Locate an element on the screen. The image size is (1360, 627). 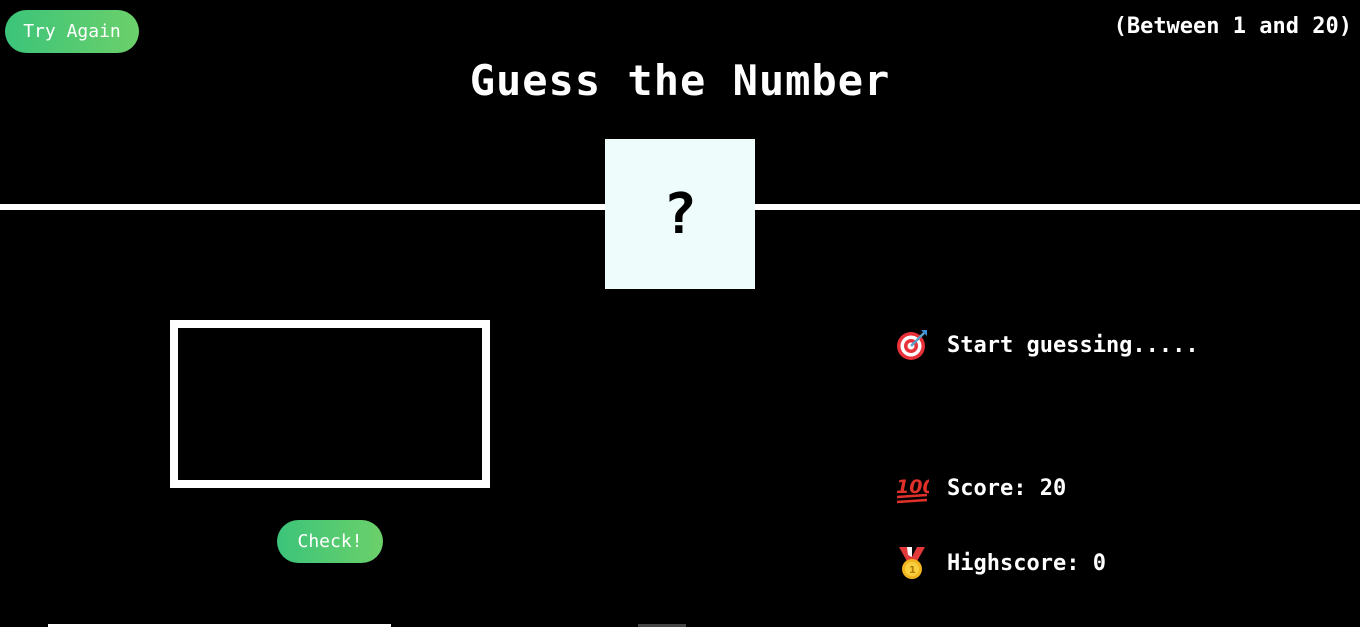
secret-number: ? is located at coordinates (680, 214).